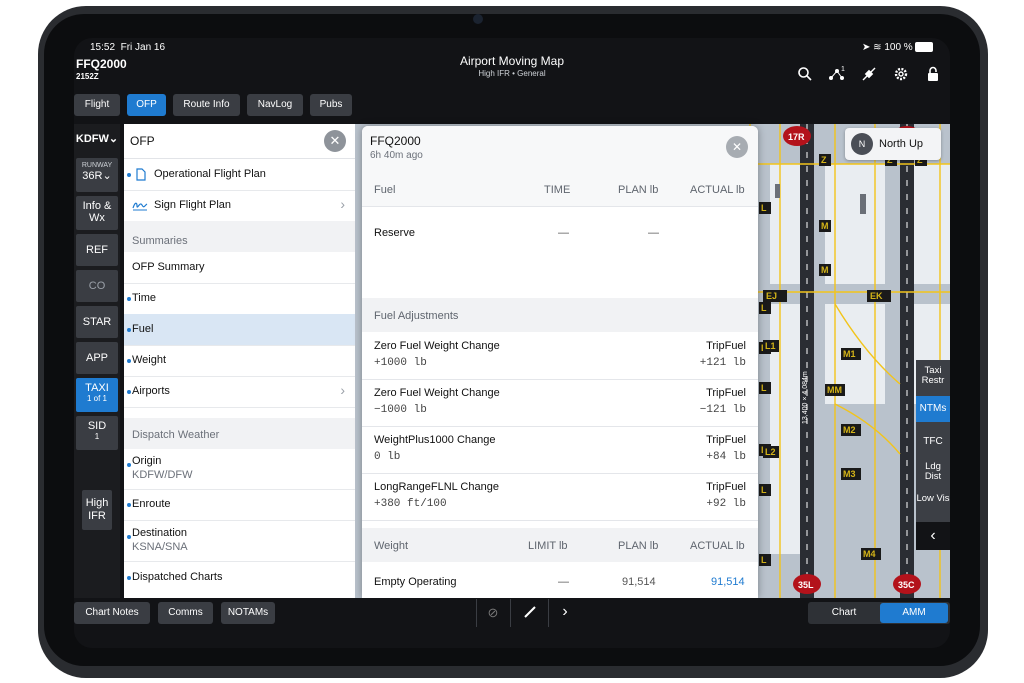  I want to click on notams-button: NOTAMs, so click(248, 613).